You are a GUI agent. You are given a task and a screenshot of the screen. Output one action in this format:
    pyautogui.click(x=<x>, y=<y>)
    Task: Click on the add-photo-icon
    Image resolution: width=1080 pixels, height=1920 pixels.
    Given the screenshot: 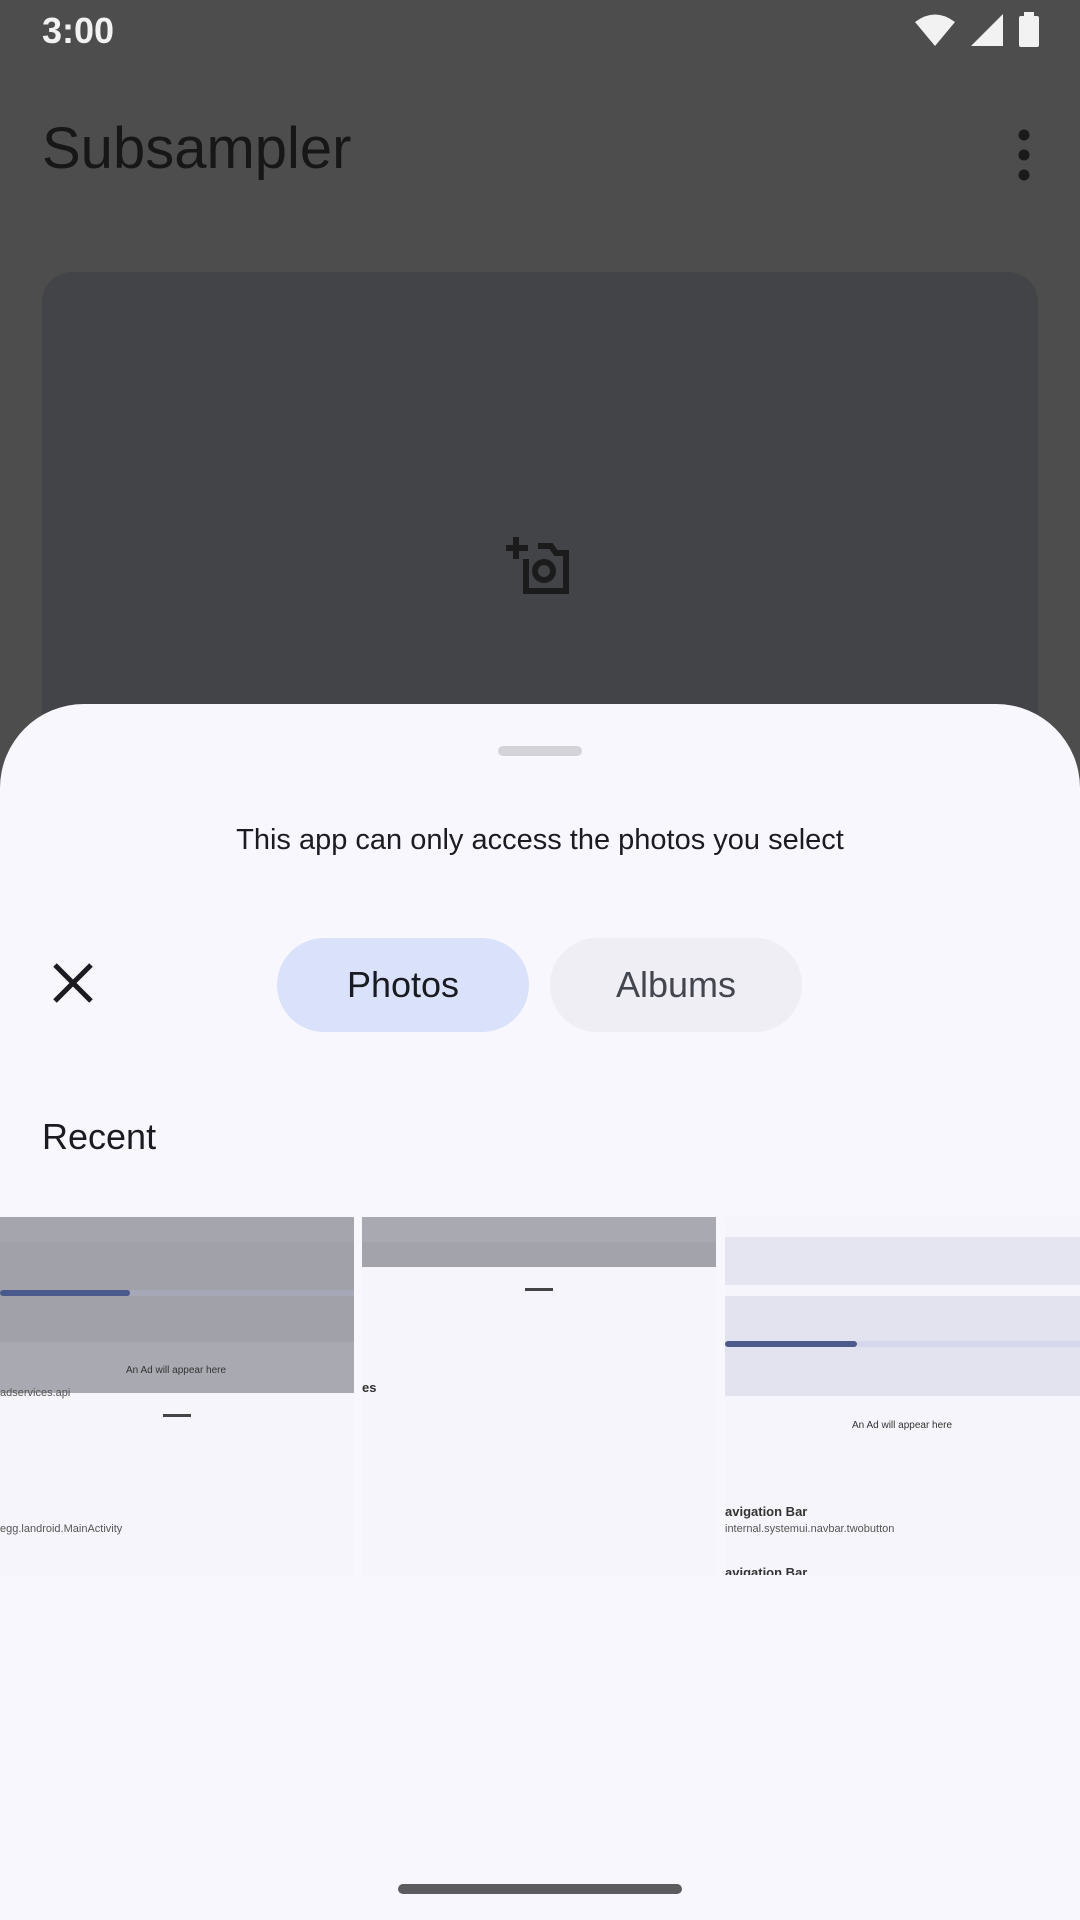 What is the action you would take?
    pyautogui.click(x=538, y=565)
    